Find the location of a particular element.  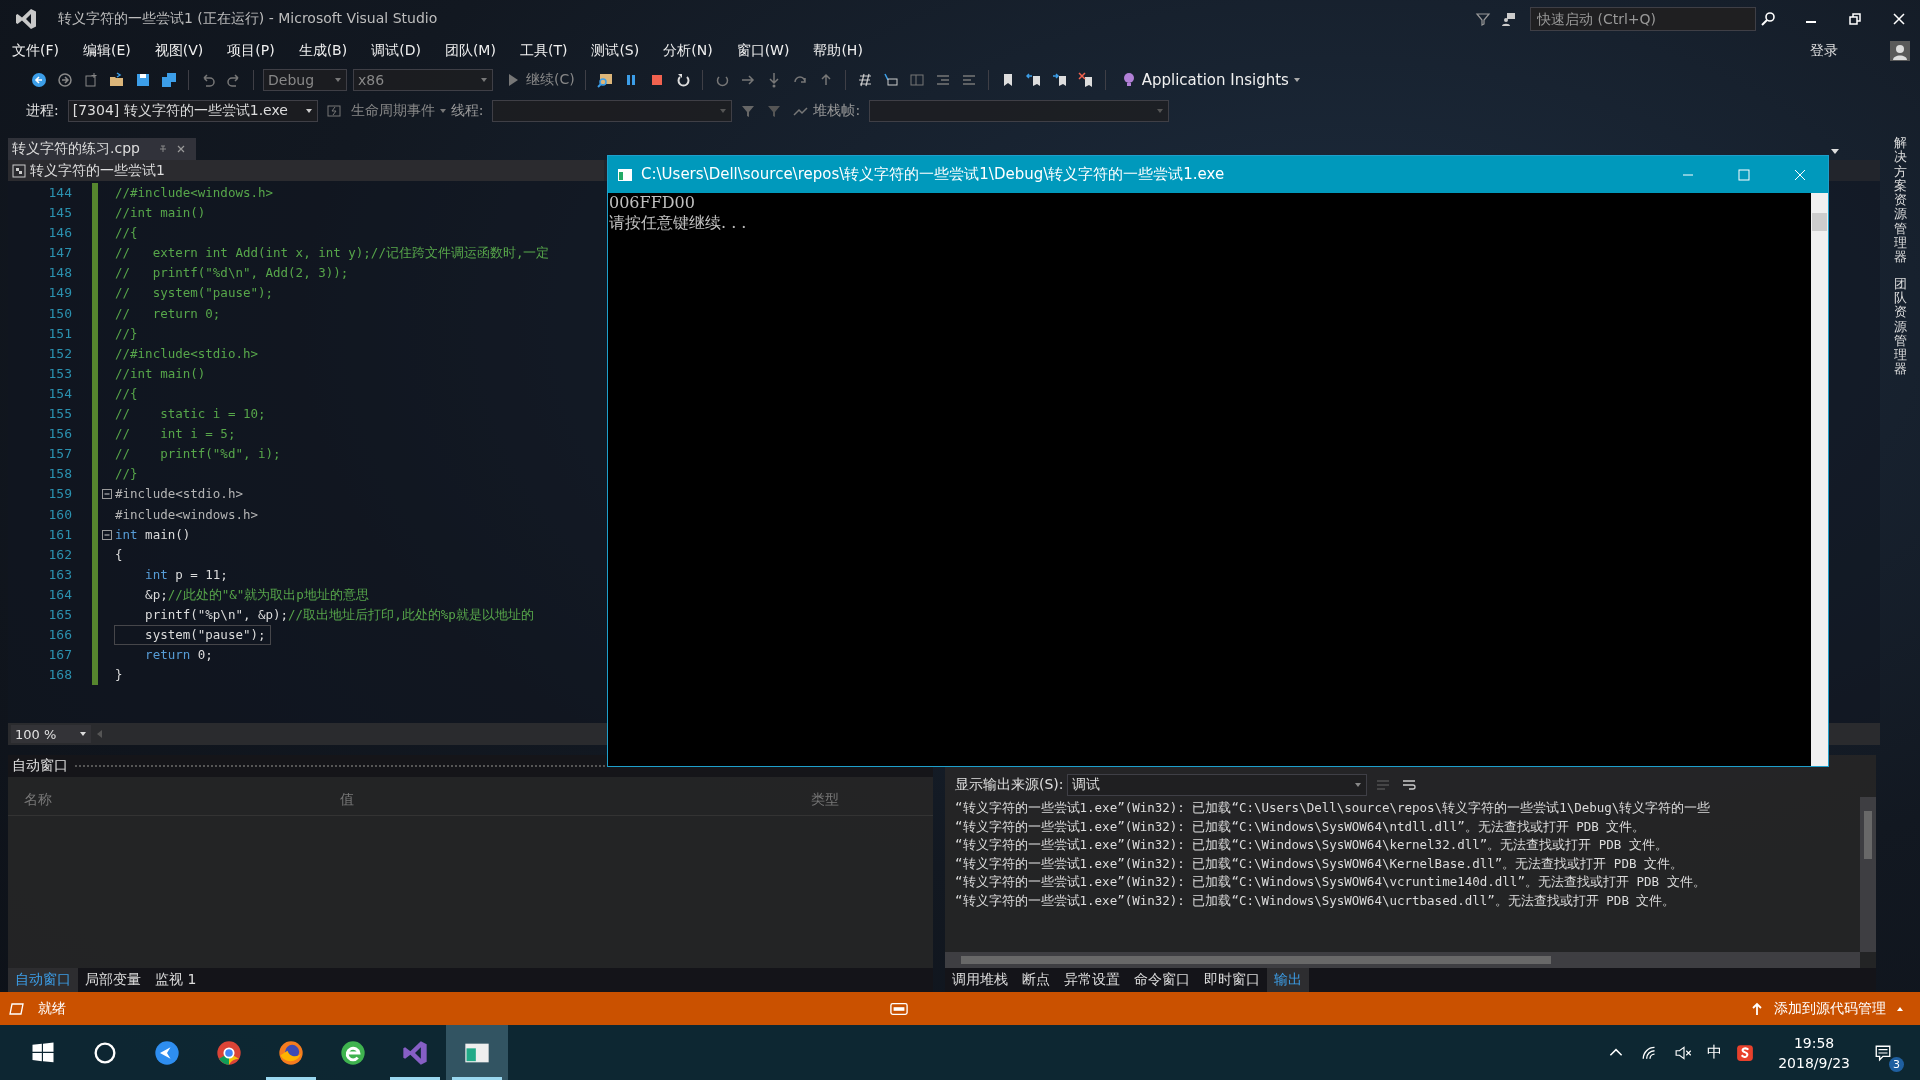

redo-icon is located at coordinates (234, 79).